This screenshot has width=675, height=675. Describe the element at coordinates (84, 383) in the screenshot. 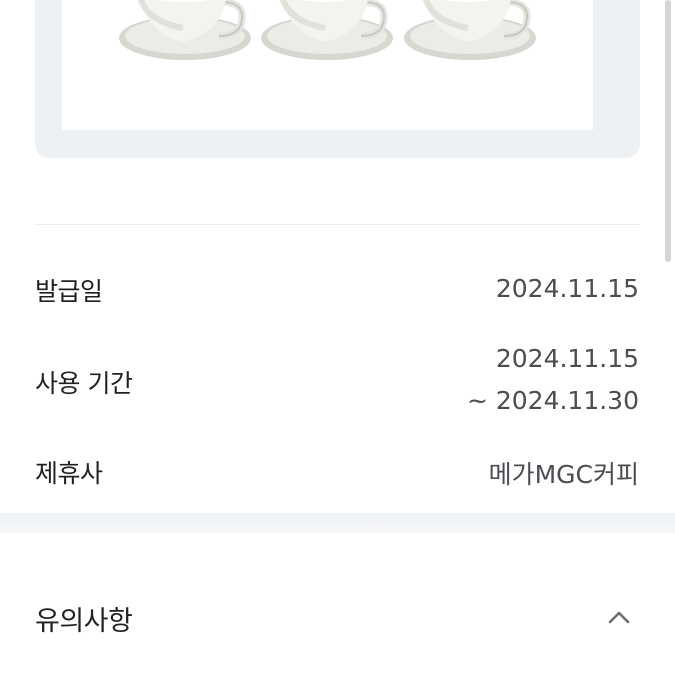

I see `usage-period-label: 사용 기간` at that location.